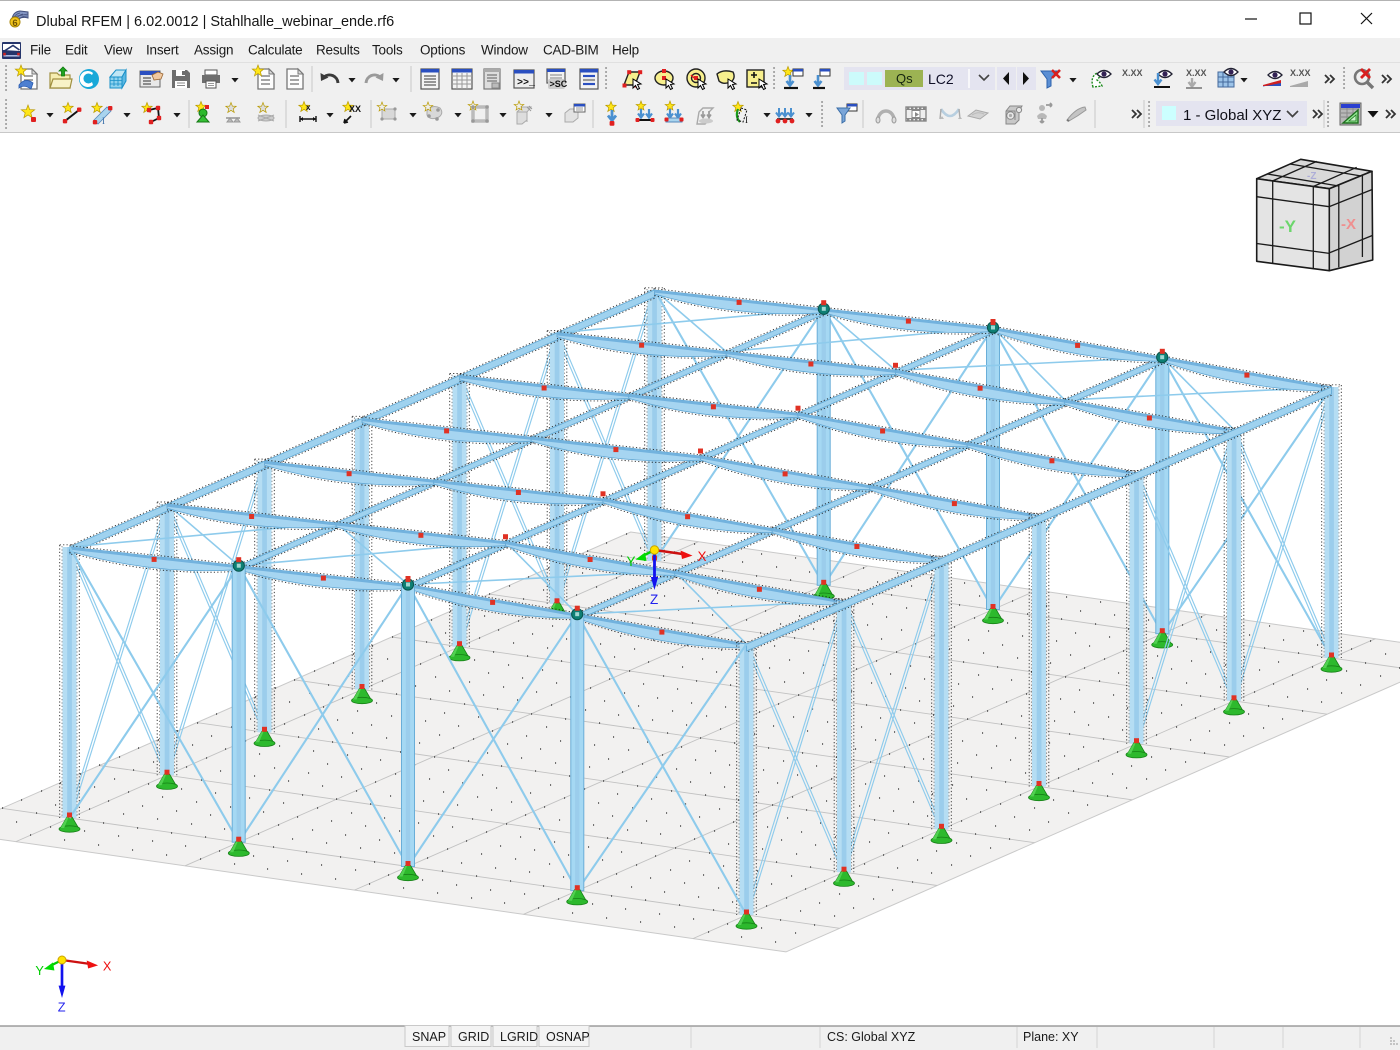 Image resolution: width=1400 pixels, height=1050 pixels. Describe the element at coordinates (568, 1037) in the screenshot. I see `svg-text: OSNAP` at that location.